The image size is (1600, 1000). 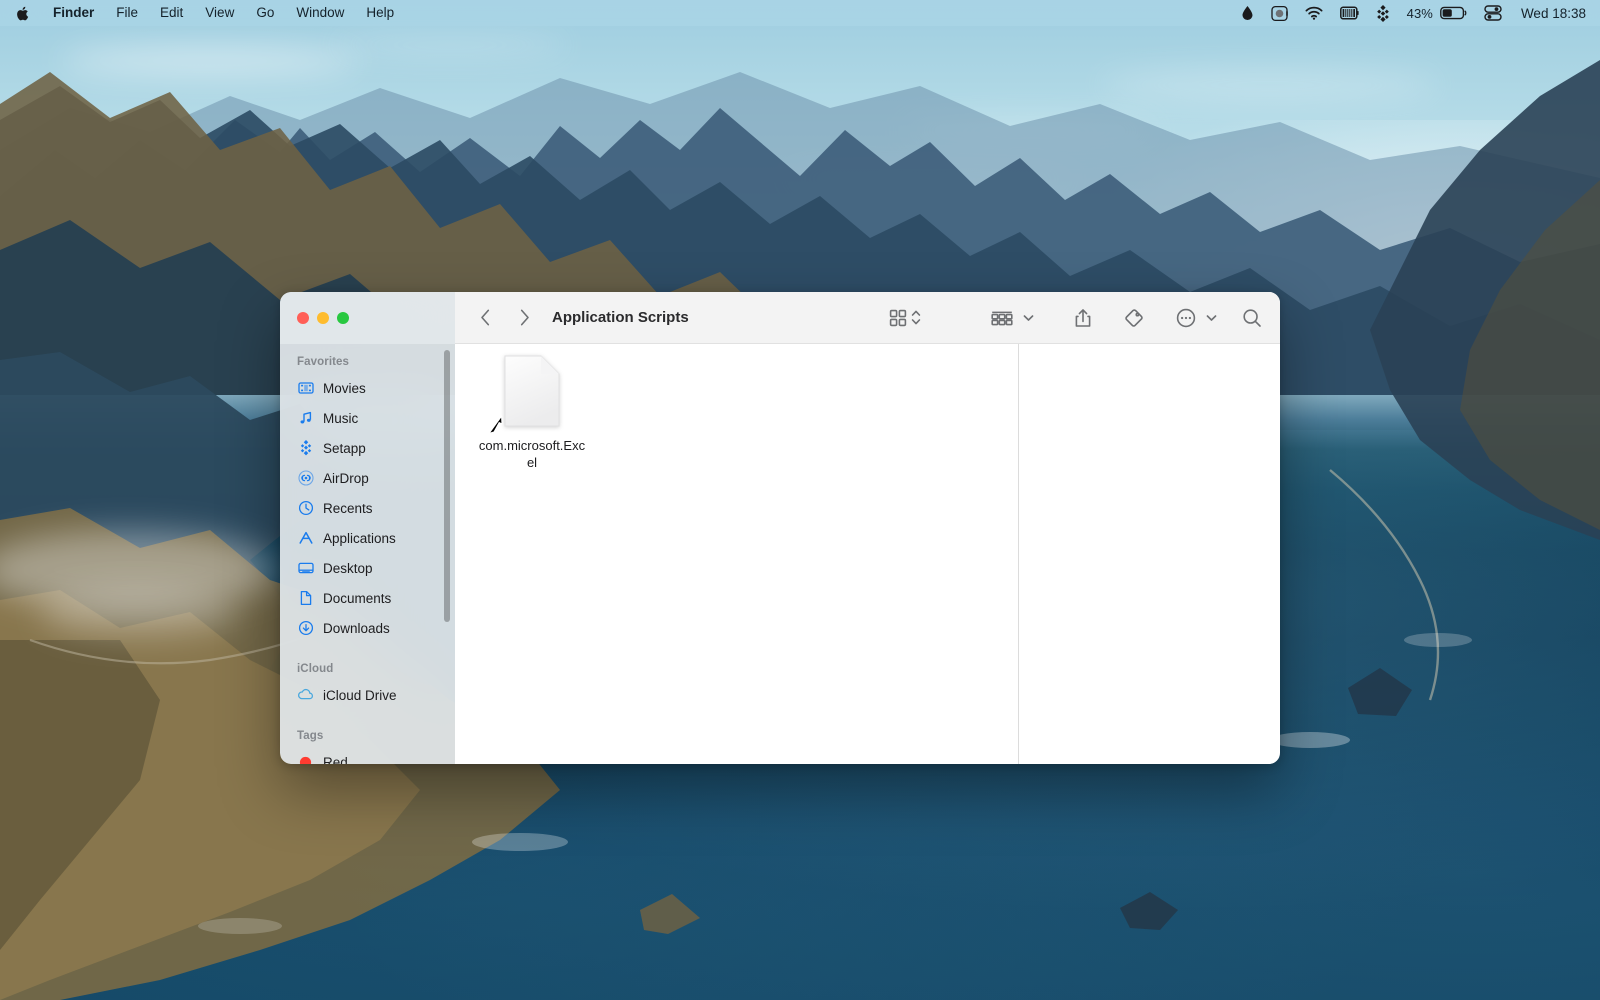 What do you see at coordinates (21, 13) in the screenshot?
I see `apple-logo-icon` at bounding box center [21, 13].